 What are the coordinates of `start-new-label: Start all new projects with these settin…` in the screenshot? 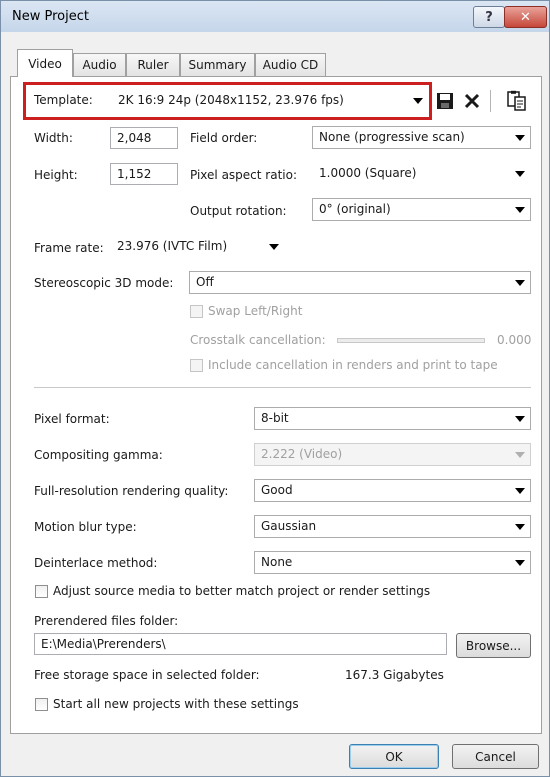 It's located at (176, 704).